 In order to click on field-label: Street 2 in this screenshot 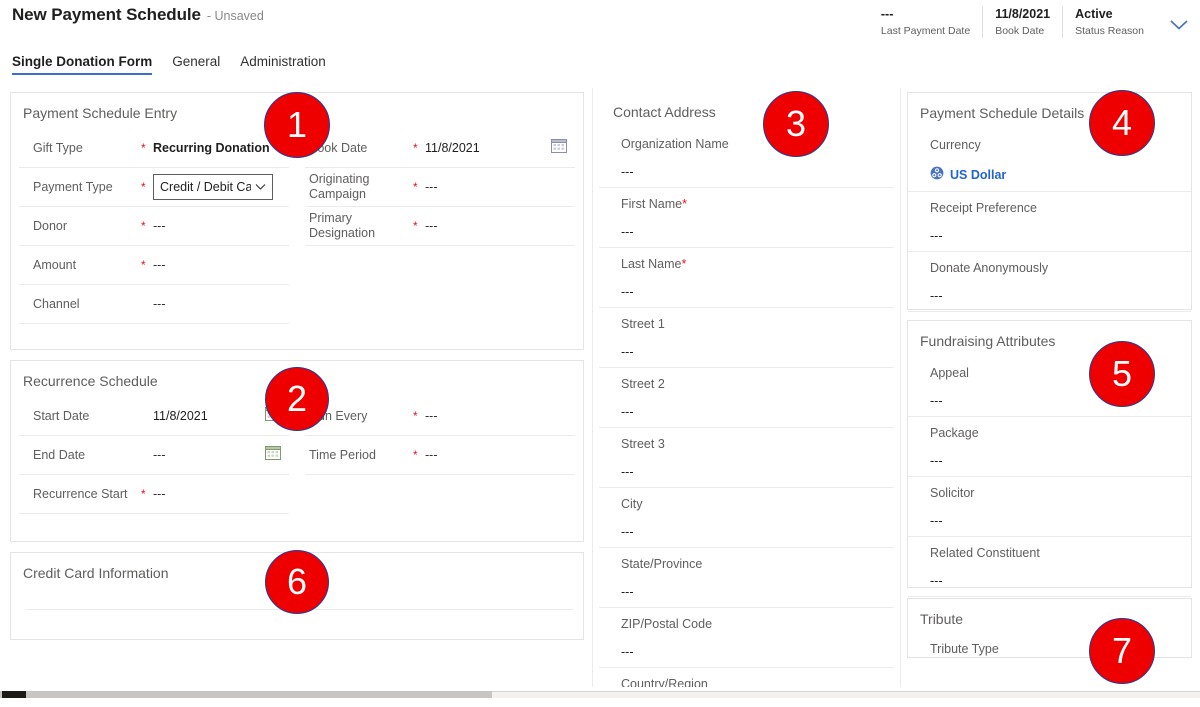, I will do `click(643, 384)`.